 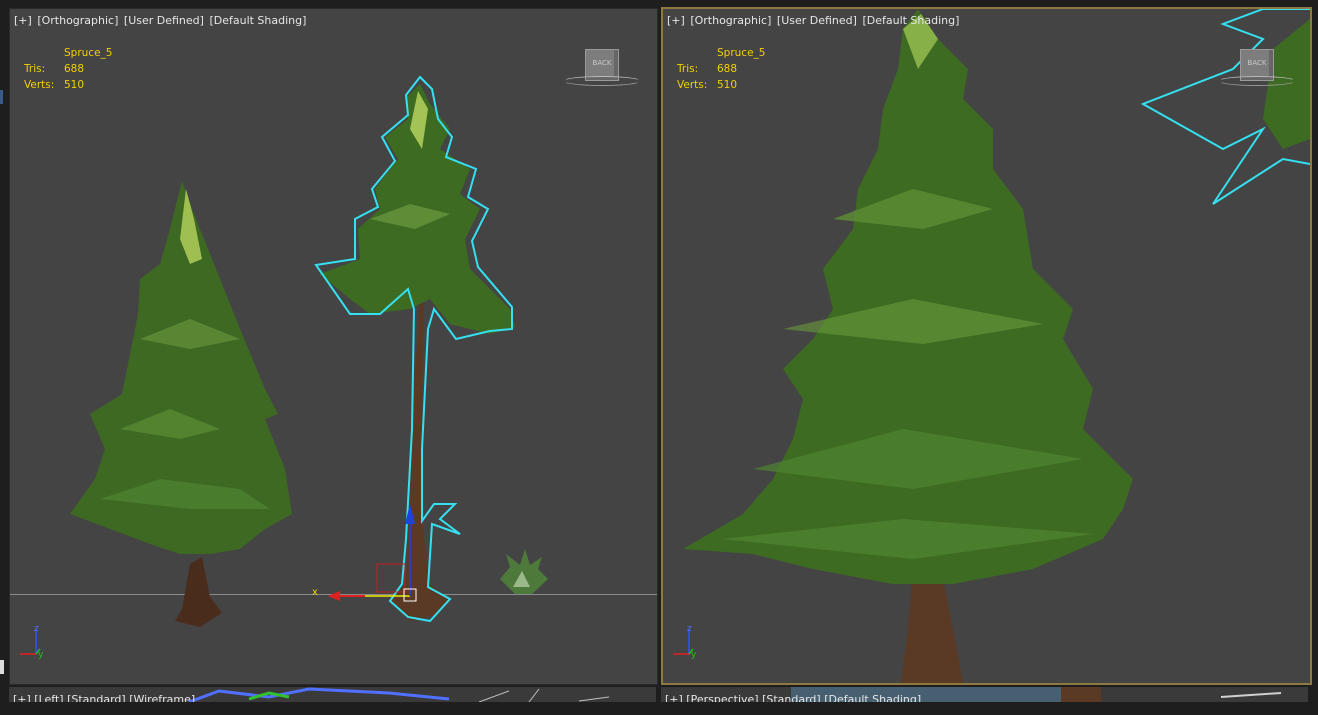 I want to click on viewcube-ring, so click(x=1257, y=81).